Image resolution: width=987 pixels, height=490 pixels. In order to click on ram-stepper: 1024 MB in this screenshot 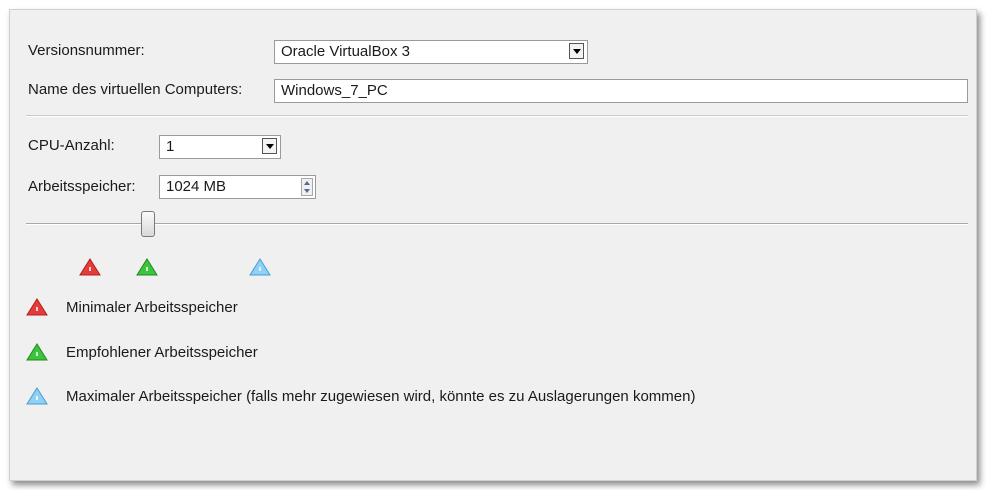, I will do `click(237, 187)`.